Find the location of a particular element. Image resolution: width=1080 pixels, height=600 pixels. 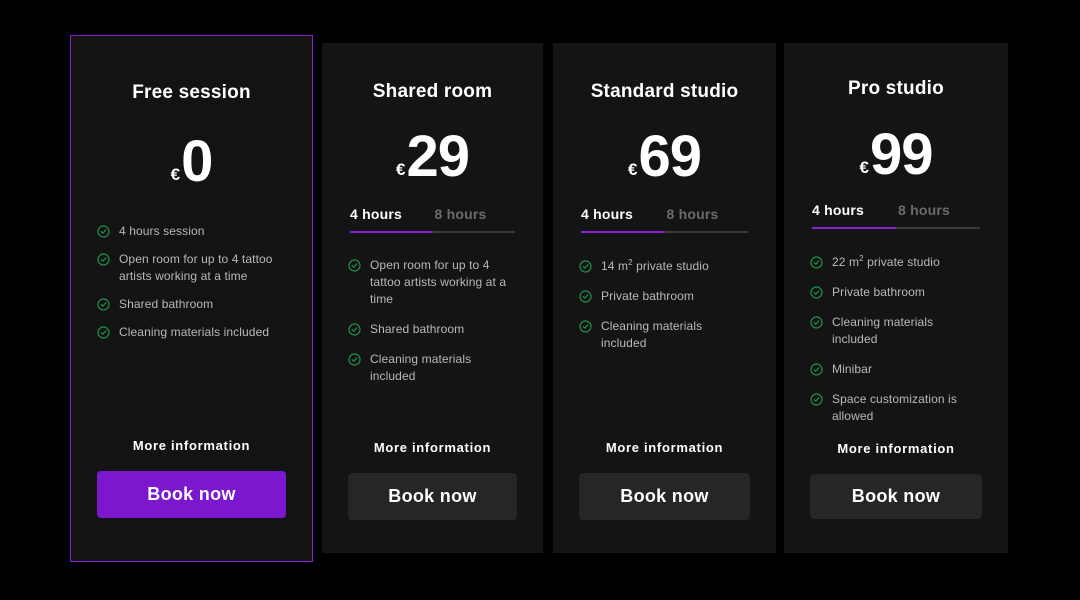

price-row: €69 is located at coordinates (664, 157).